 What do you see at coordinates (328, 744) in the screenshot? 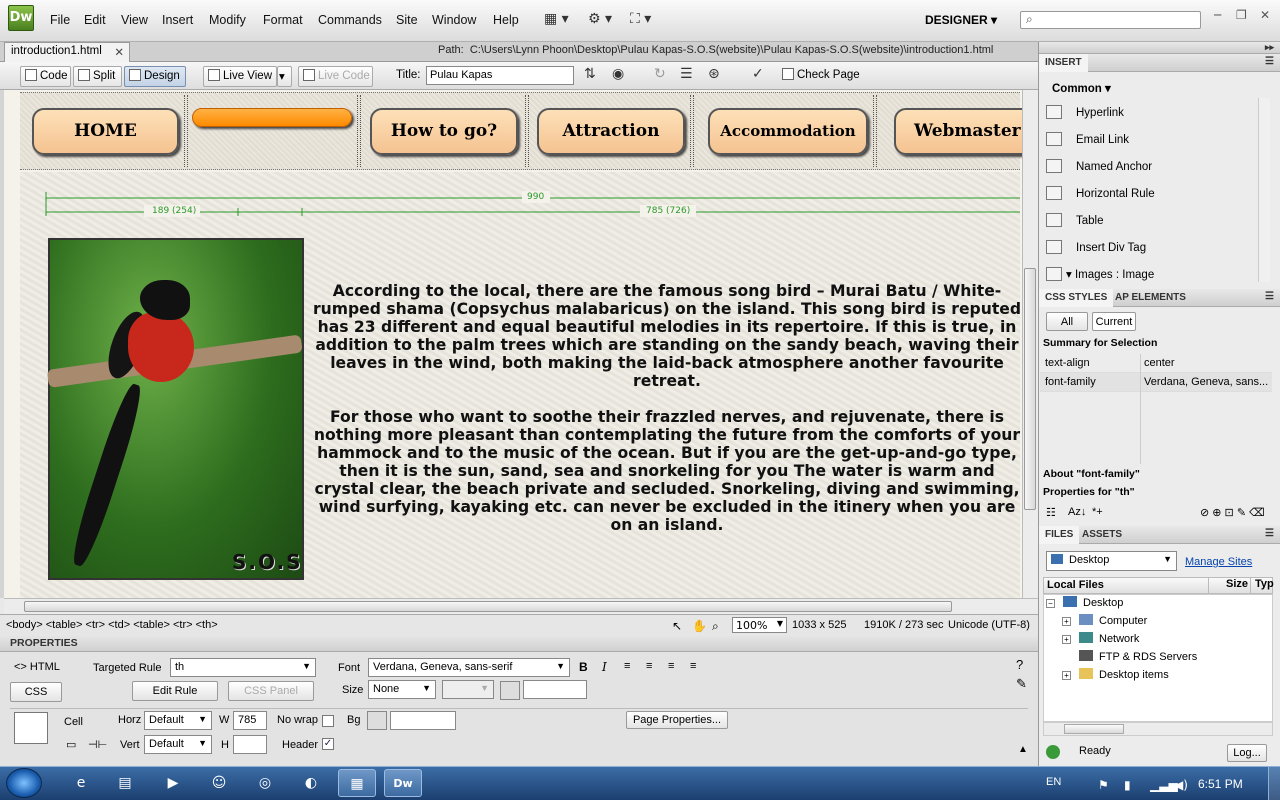
I see `header-checkbox: ✓` at bounding box center [328, 744].